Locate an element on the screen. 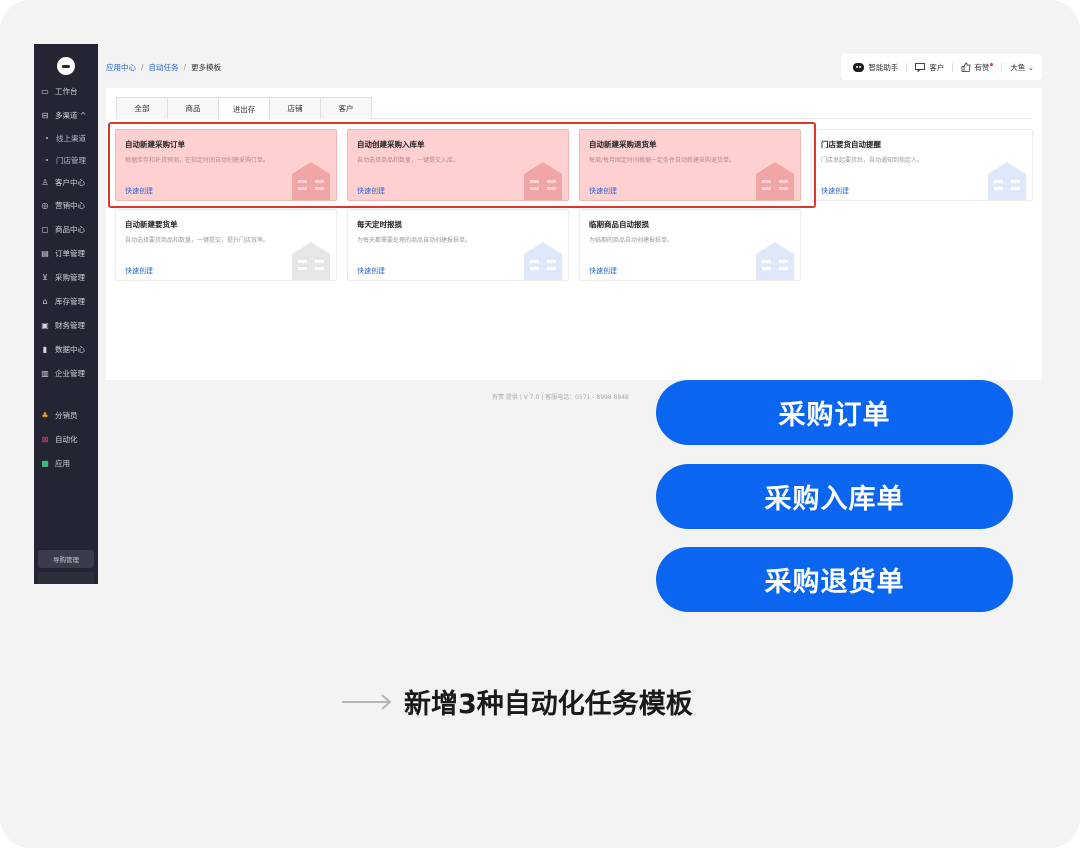  sidebar-item: ▣ 财务管理 is located at coordinates (62, 325).